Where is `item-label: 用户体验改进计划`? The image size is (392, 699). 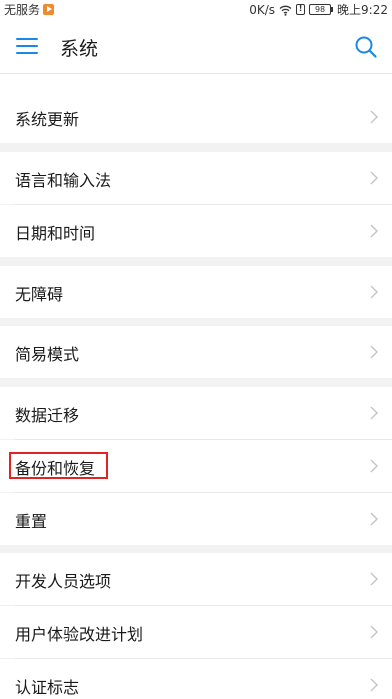 item-label: 用户体验改进计划 is located at coordinates (79, 634).